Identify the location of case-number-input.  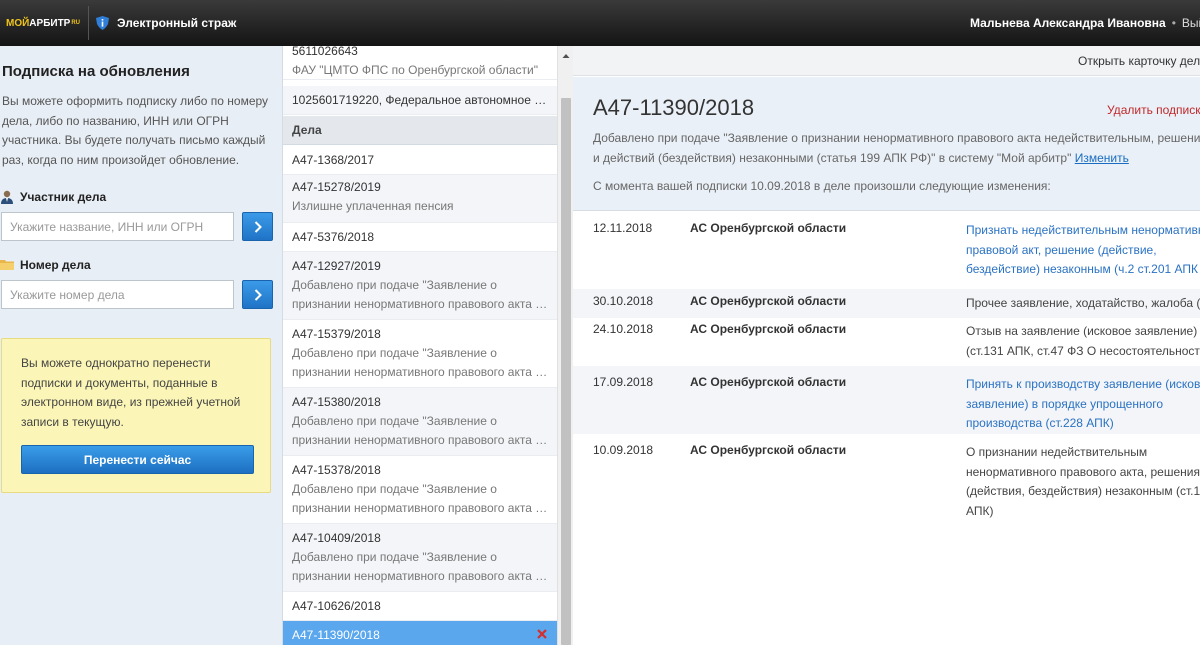
(117, 294).